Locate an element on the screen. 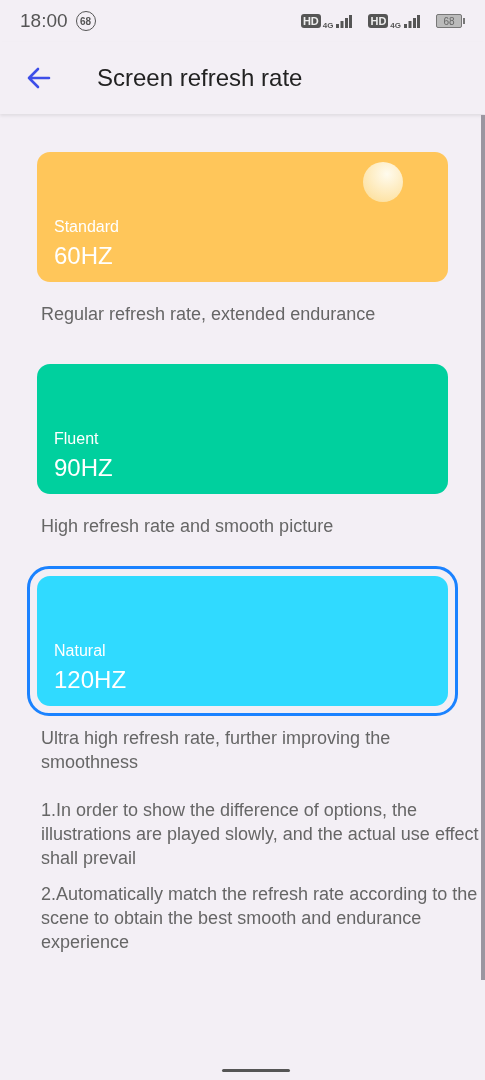  clock-time: 18:00 is located at coordinates (44, 21).